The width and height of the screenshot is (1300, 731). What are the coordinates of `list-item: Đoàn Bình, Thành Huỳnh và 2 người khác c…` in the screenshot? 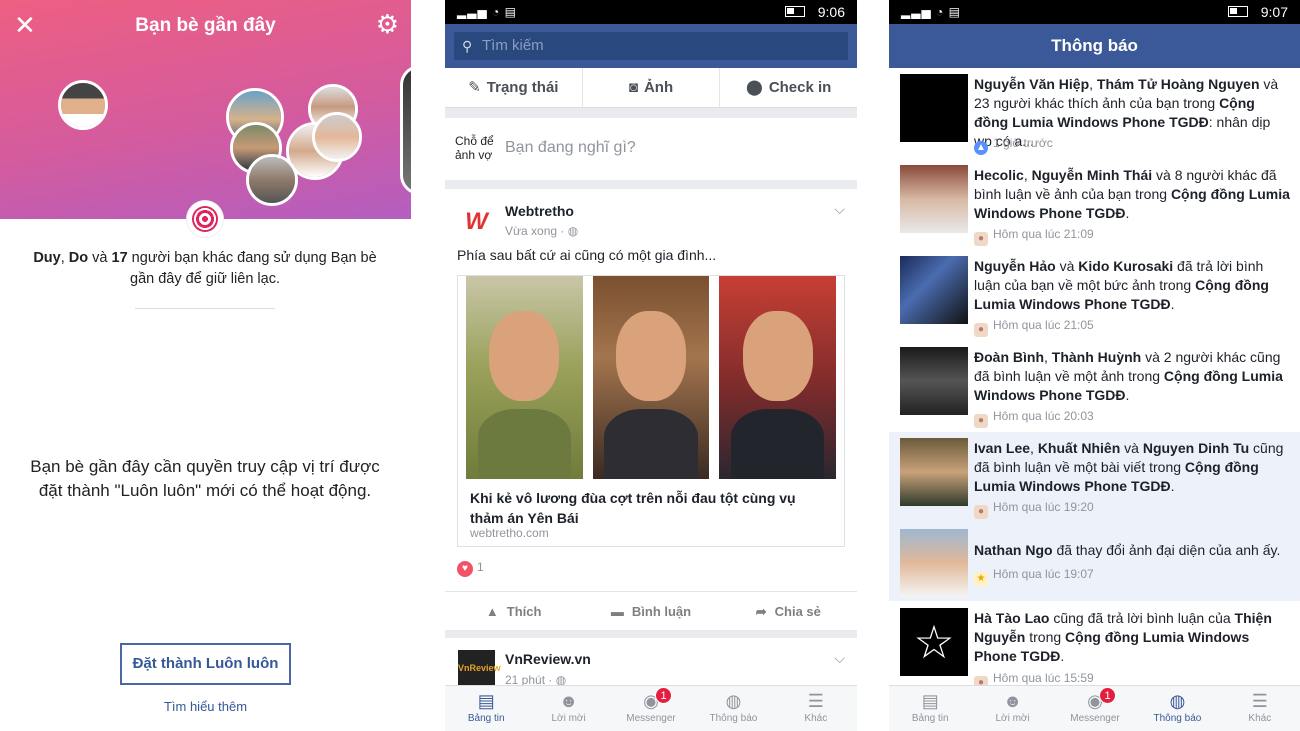 It's located at (1094, 386).